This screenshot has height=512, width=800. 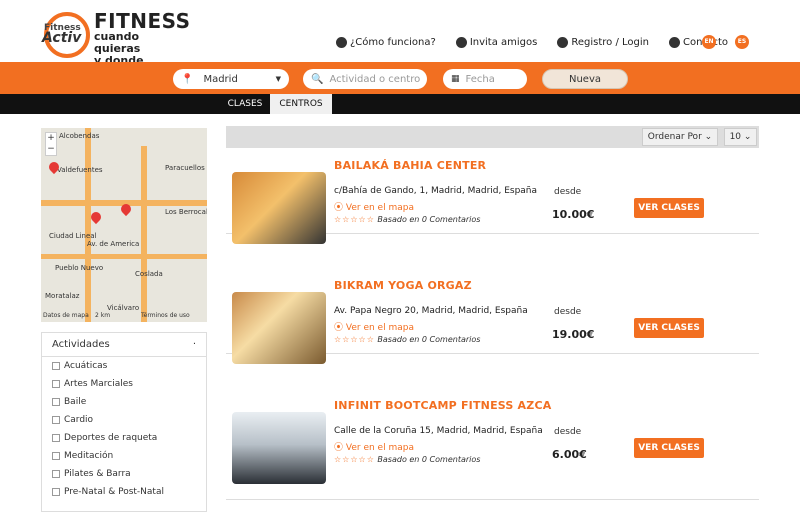 I want to click on nav-contact: Contacto, so click(x=698, y=42).